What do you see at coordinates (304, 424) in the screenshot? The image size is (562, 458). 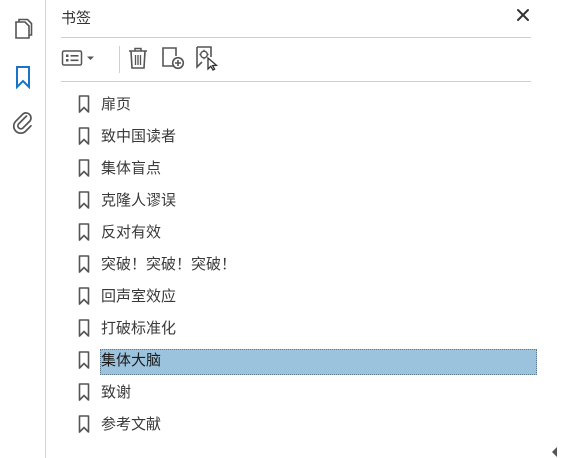 I see `bookmark-item: 参考文献` at bounding box center [304, 424].